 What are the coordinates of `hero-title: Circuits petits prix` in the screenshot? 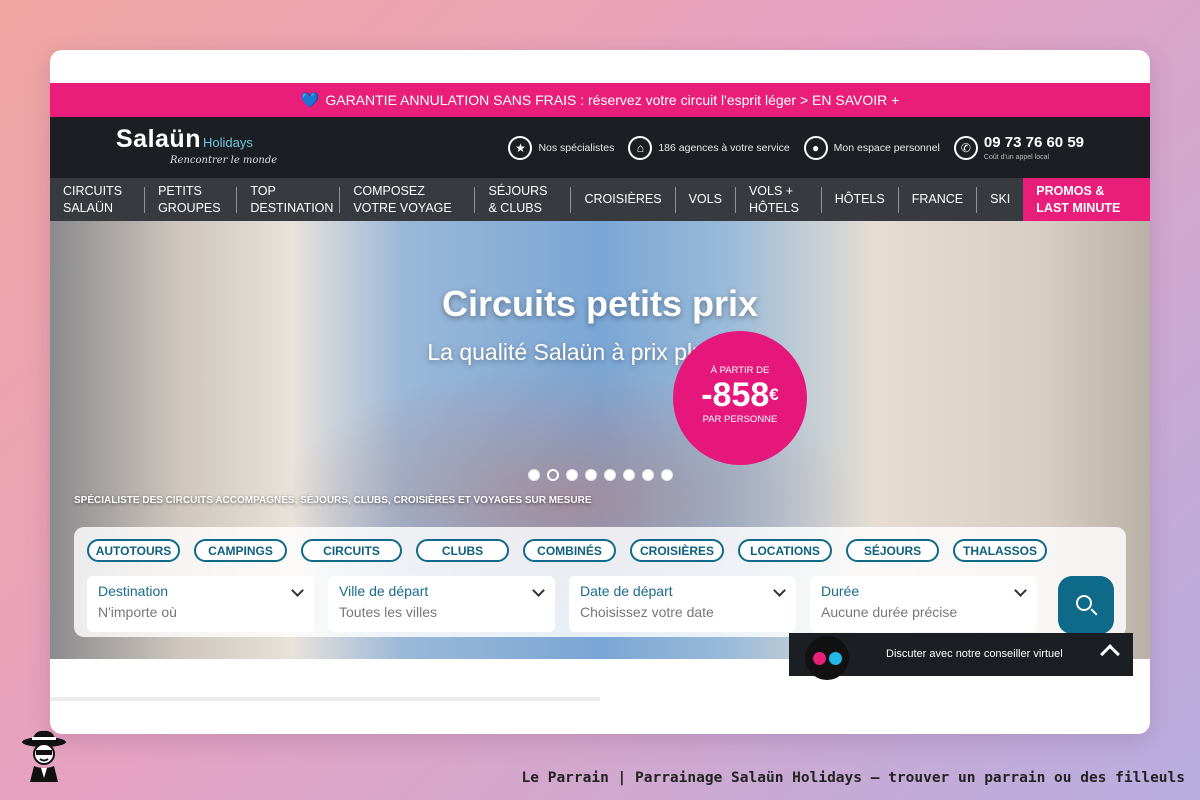 It's located at (600, 303).